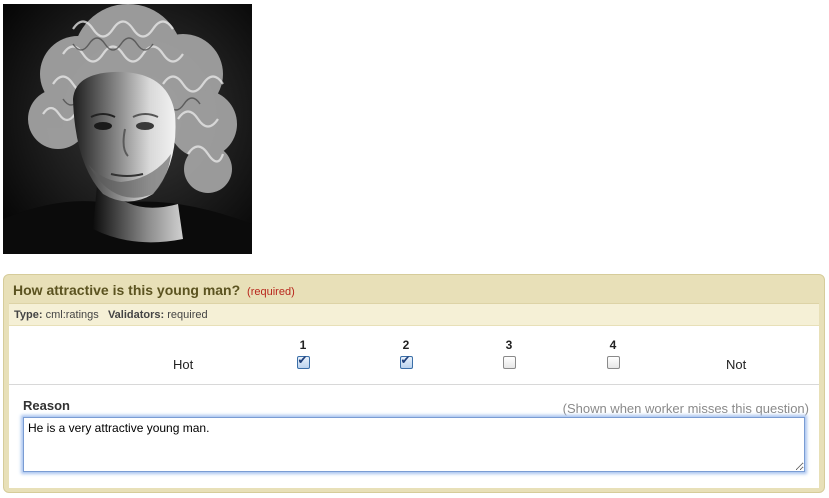 The width and height of the screenshot is (829, 498). What do you see at coordinates (183, 364) in the screenshot?
I see `rating-low-label: Hot` at bounding box center [183, 364].